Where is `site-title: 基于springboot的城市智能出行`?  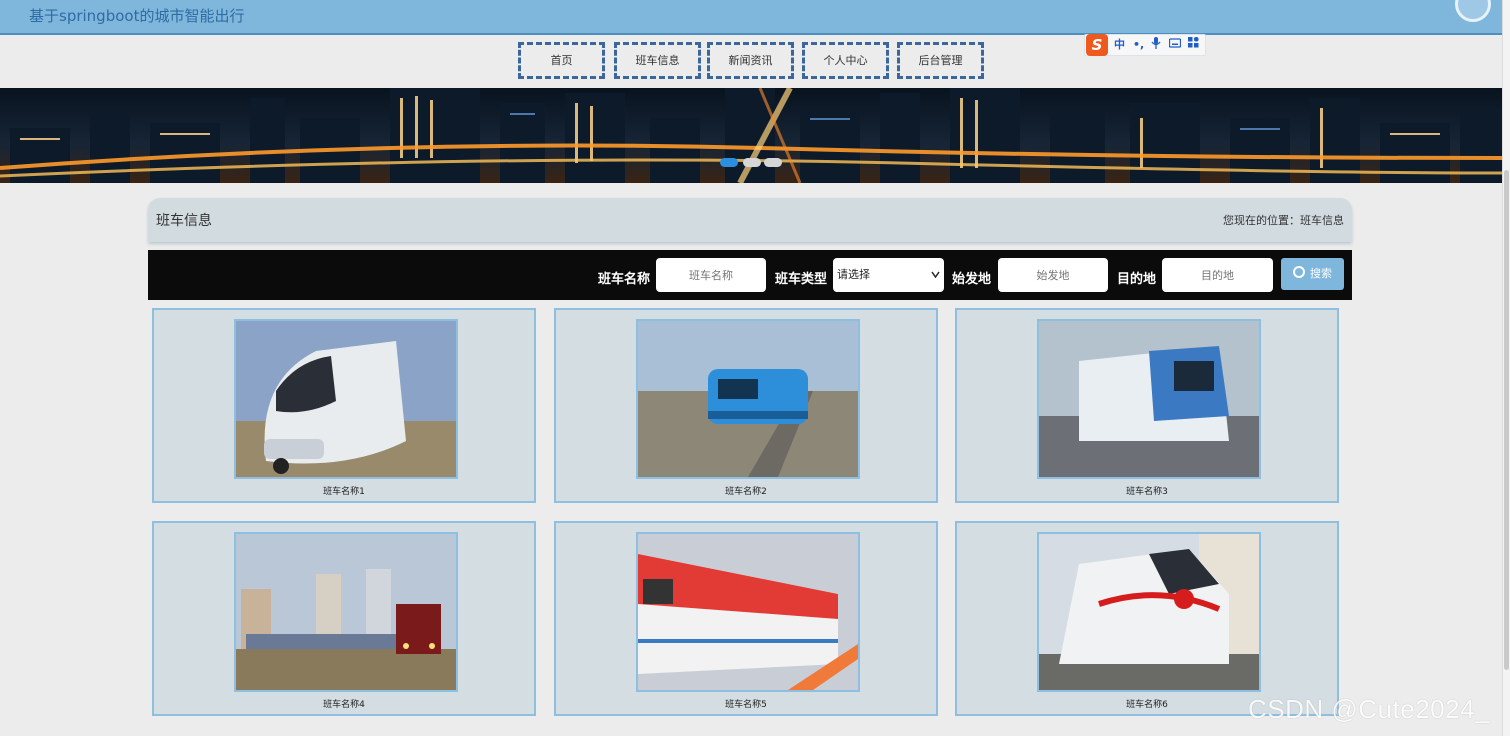
site-title: 基于springboot的城市智能出行 is located at coordinates (137, 16).